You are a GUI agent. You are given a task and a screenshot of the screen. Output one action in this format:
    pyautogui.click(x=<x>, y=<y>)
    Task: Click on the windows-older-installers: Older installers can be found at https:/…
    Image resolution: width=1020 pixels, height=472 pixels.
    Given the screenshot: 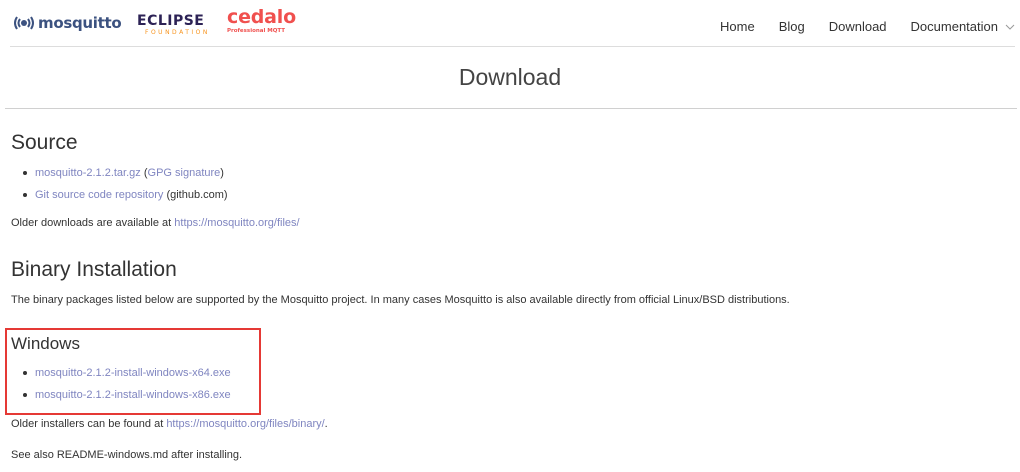 What is the action you would take?
    pyautogui.click(x=169, y=424)
    